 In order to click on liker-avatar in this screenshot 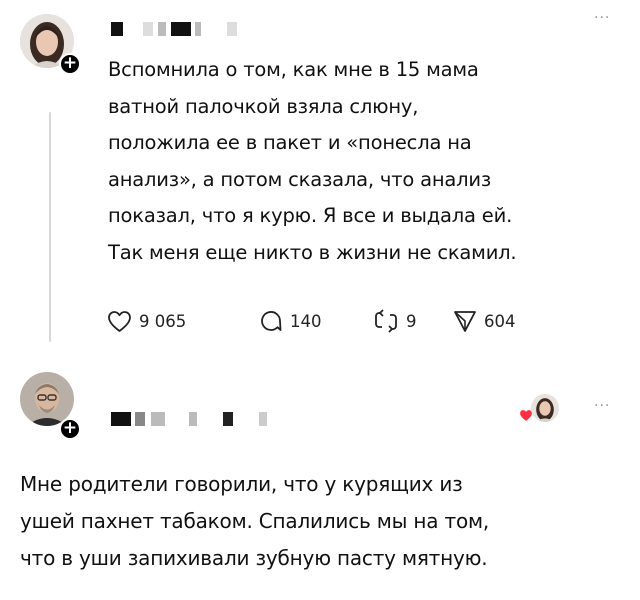, I will do `click(545, 408)`.